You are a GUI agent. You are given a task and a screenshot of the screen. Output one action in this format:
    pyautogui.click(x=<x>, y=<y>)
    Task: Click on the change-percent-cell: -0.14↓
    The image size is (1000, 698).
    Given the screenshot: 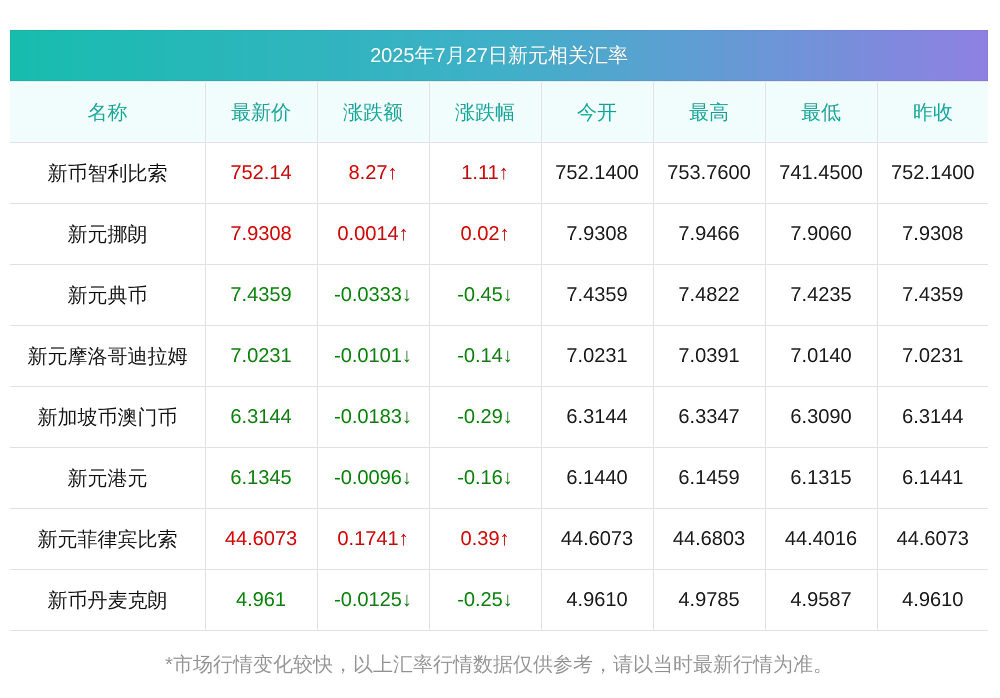 What is the action you would take?
    pyautogui.click(x=485, y=356)
    